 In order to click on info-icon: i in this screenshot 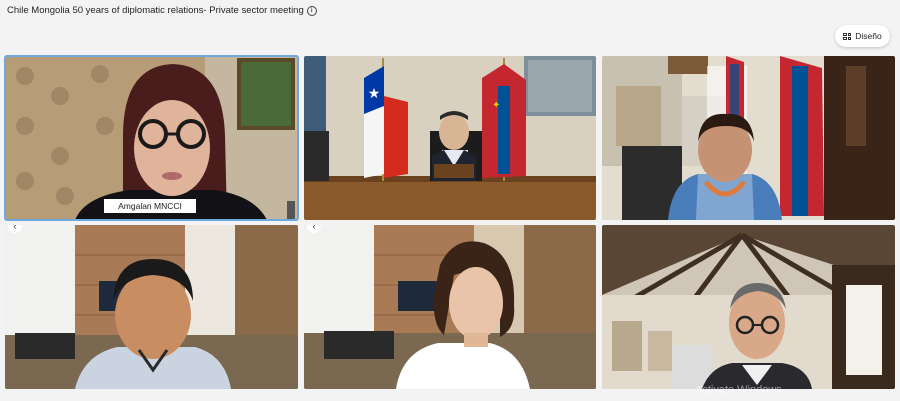, I will do `click(311, 10)`.